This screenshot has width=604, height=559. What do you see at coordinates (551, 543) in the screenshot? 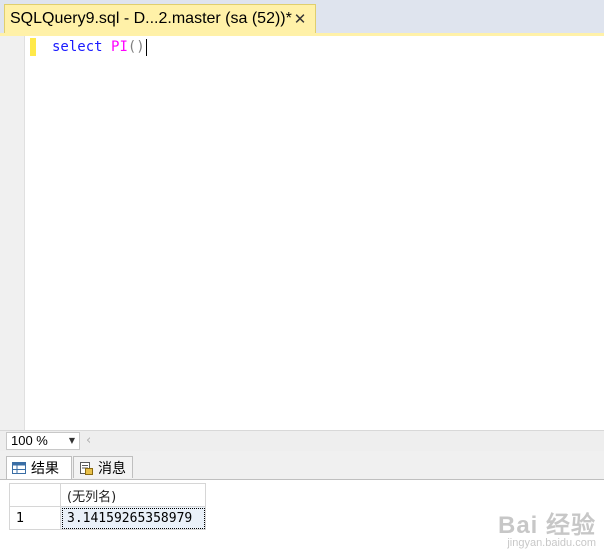
I see `watermark-sub: jingyan.baidu.com` at bounding box center [551, 543].